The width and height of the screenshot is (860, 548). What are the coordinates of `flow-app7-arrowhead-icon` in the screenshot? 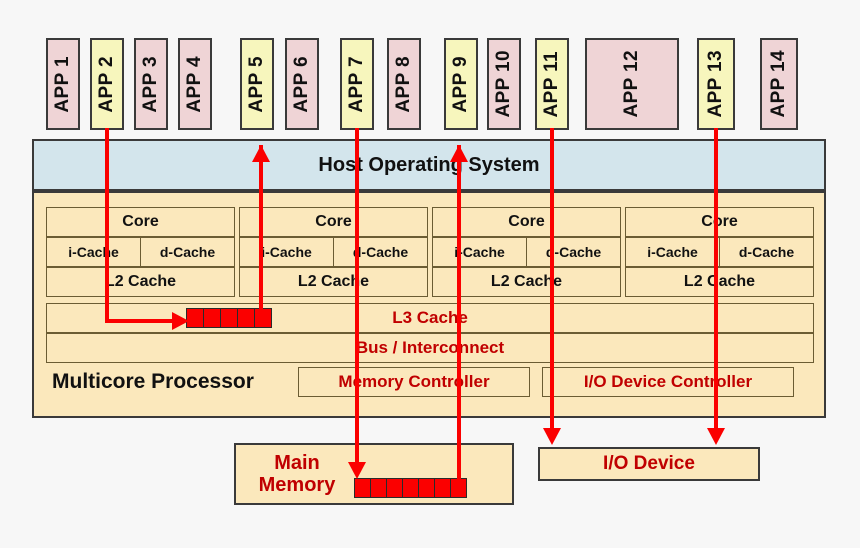 It's located at (357, 470).